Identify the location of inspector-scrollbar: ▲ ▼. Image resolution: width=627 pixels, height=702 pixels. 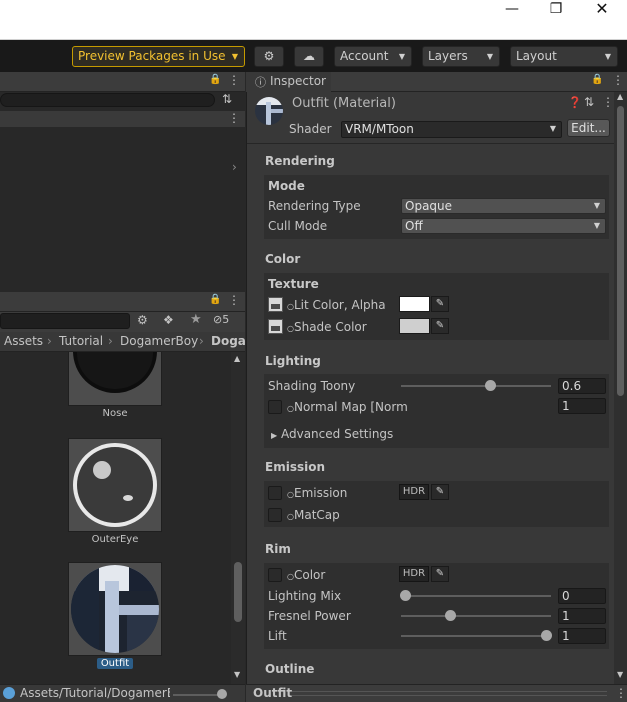
(620, 388).